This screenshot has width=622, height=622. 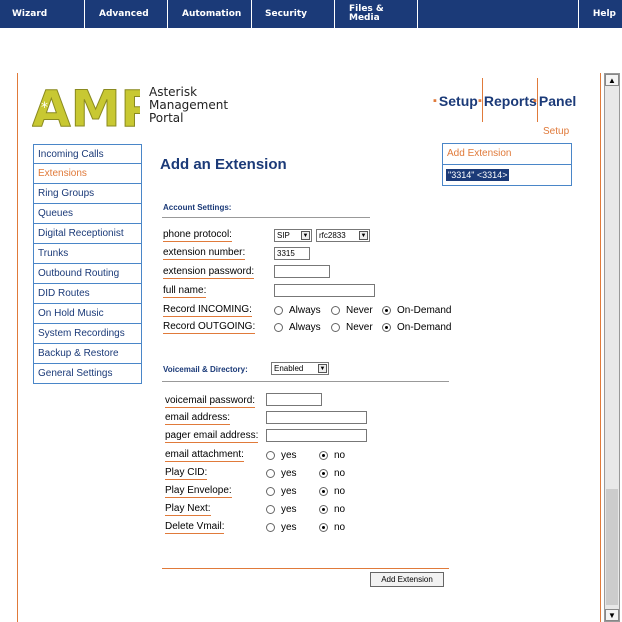 I want to click on delete-vmail-yes-label: yes, so click(x=289, y=527).